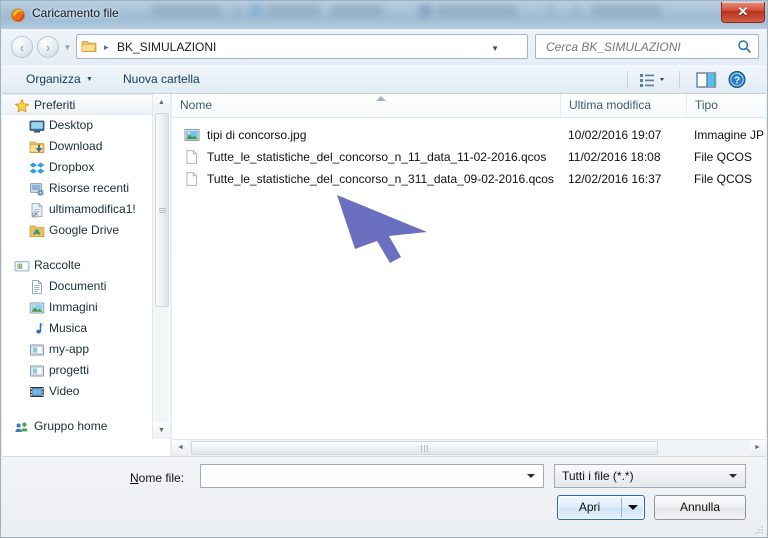 This screenshot has height=538, width=768. What do you see at coordinates (469, 106) in the screenshot?
I see `column-headers: Nome Ultima modifica Tipo` at bounding box center [469, 106].